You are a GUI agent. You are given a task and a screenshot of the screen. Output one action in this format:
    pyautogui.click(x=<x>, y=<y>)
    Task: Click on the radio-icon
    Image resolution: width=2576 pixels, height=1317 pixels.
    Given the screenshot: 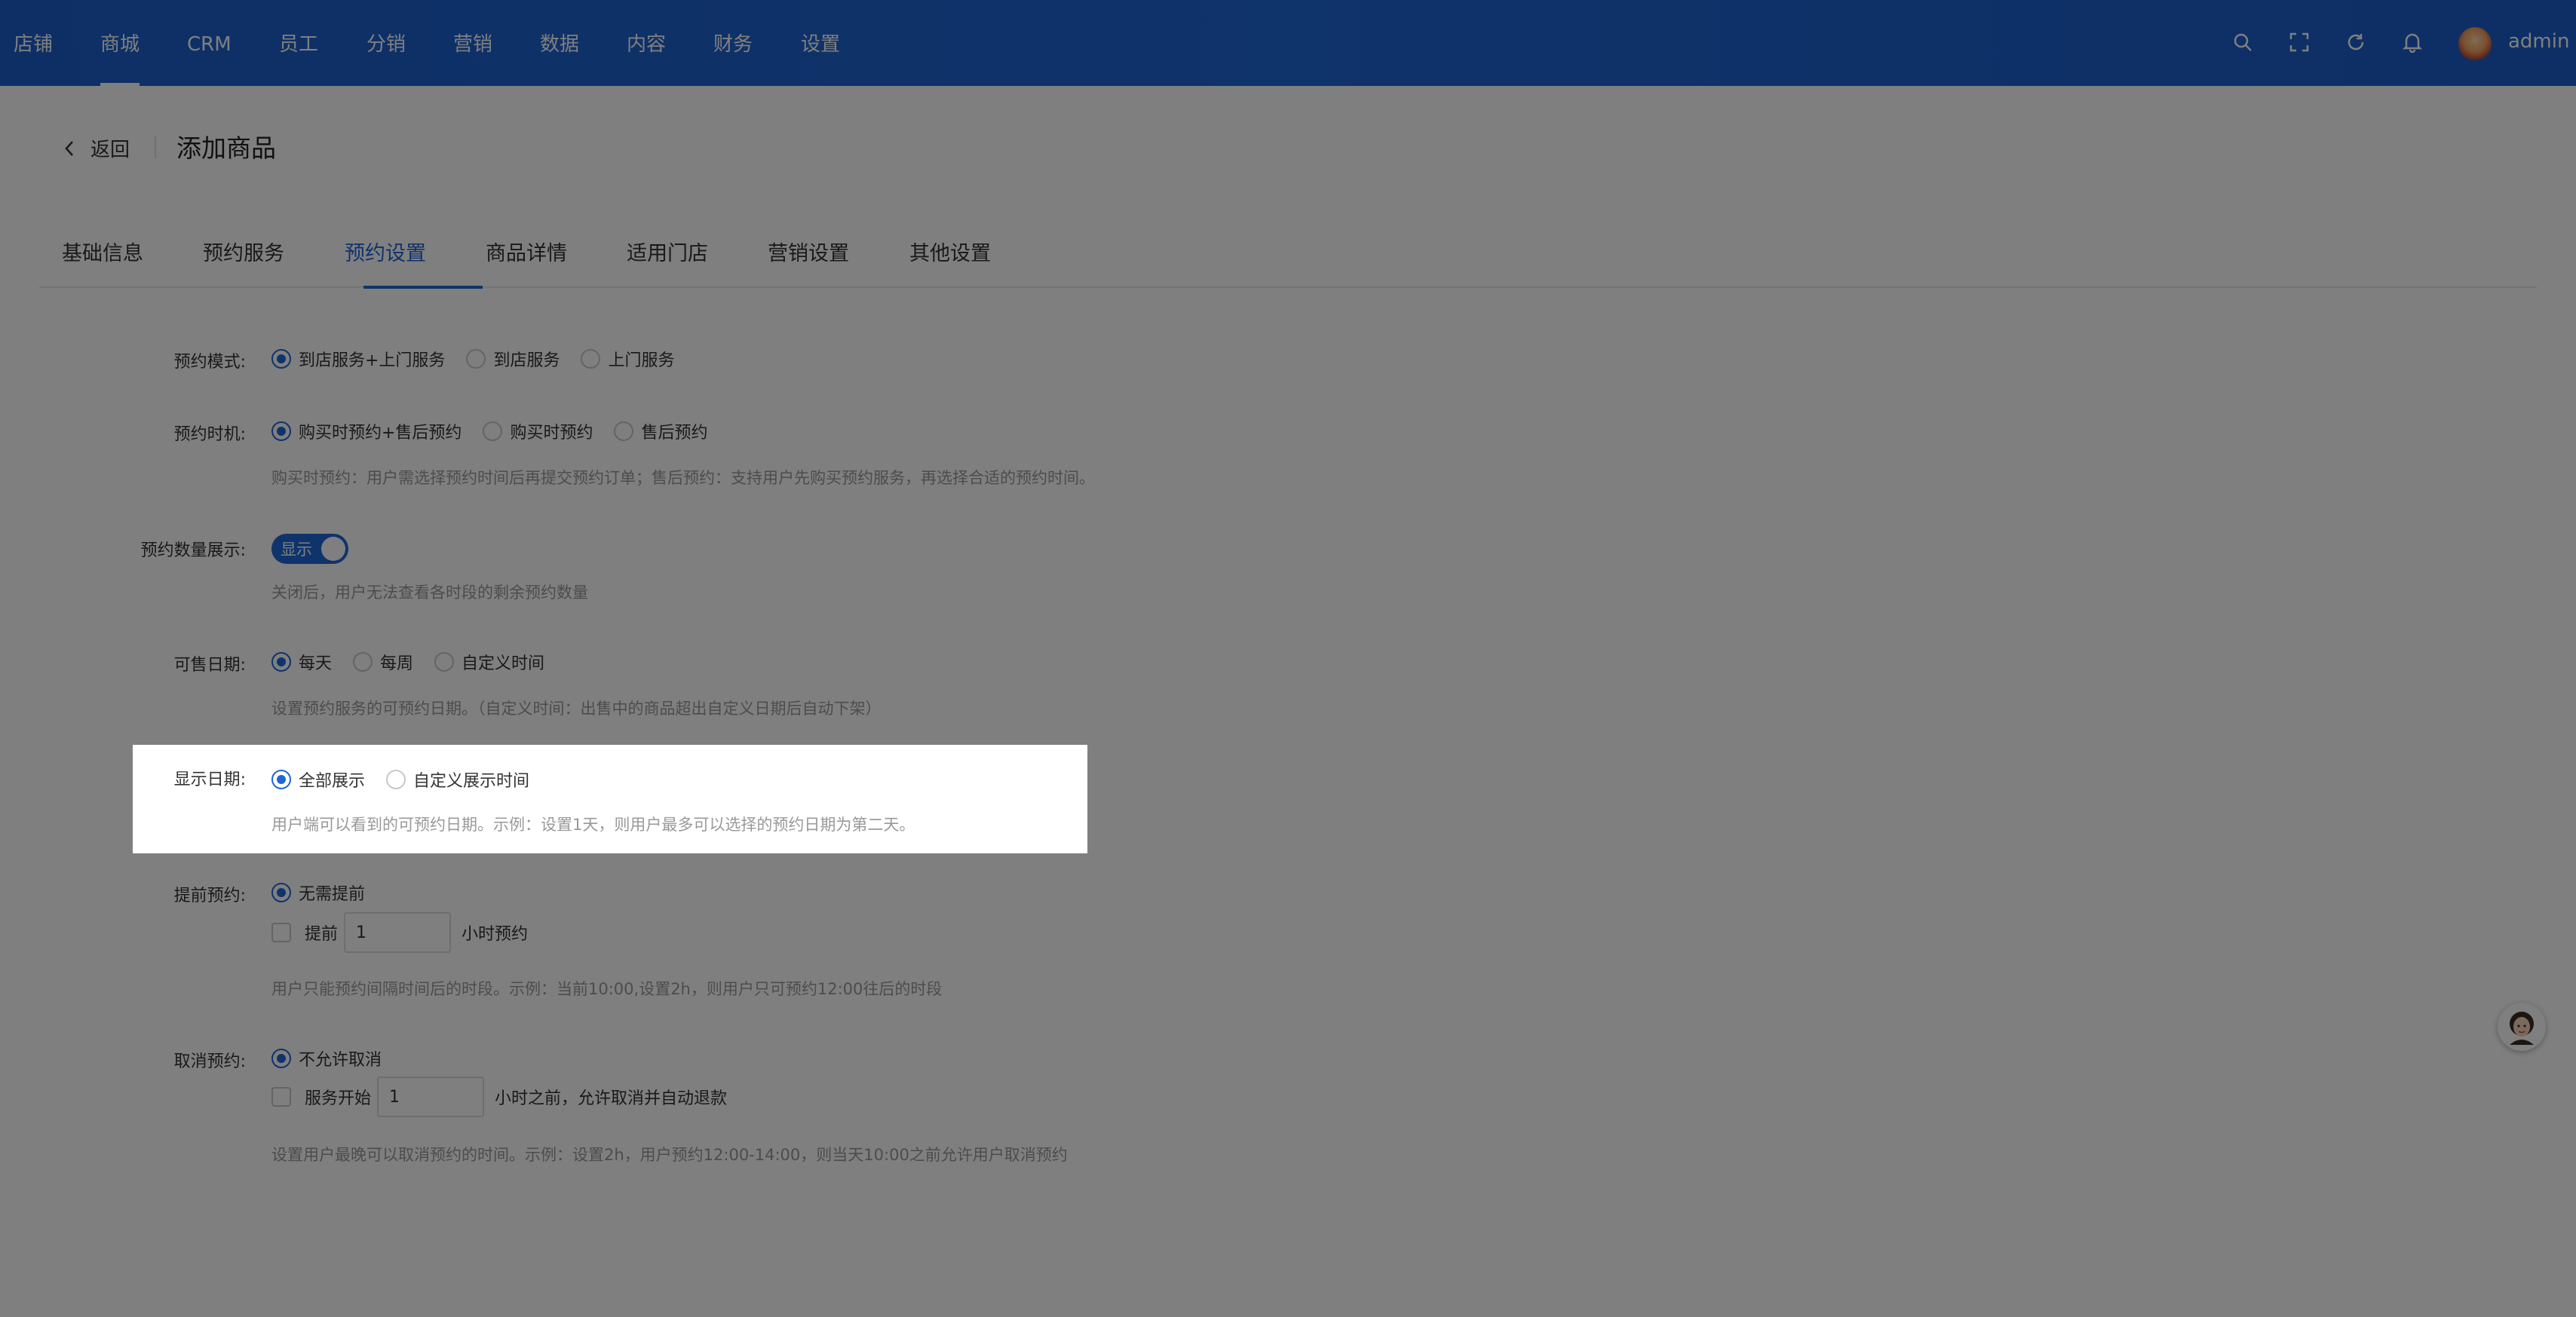 What is the action you would take?
    pyautogui.click(x=396, y=779)
    